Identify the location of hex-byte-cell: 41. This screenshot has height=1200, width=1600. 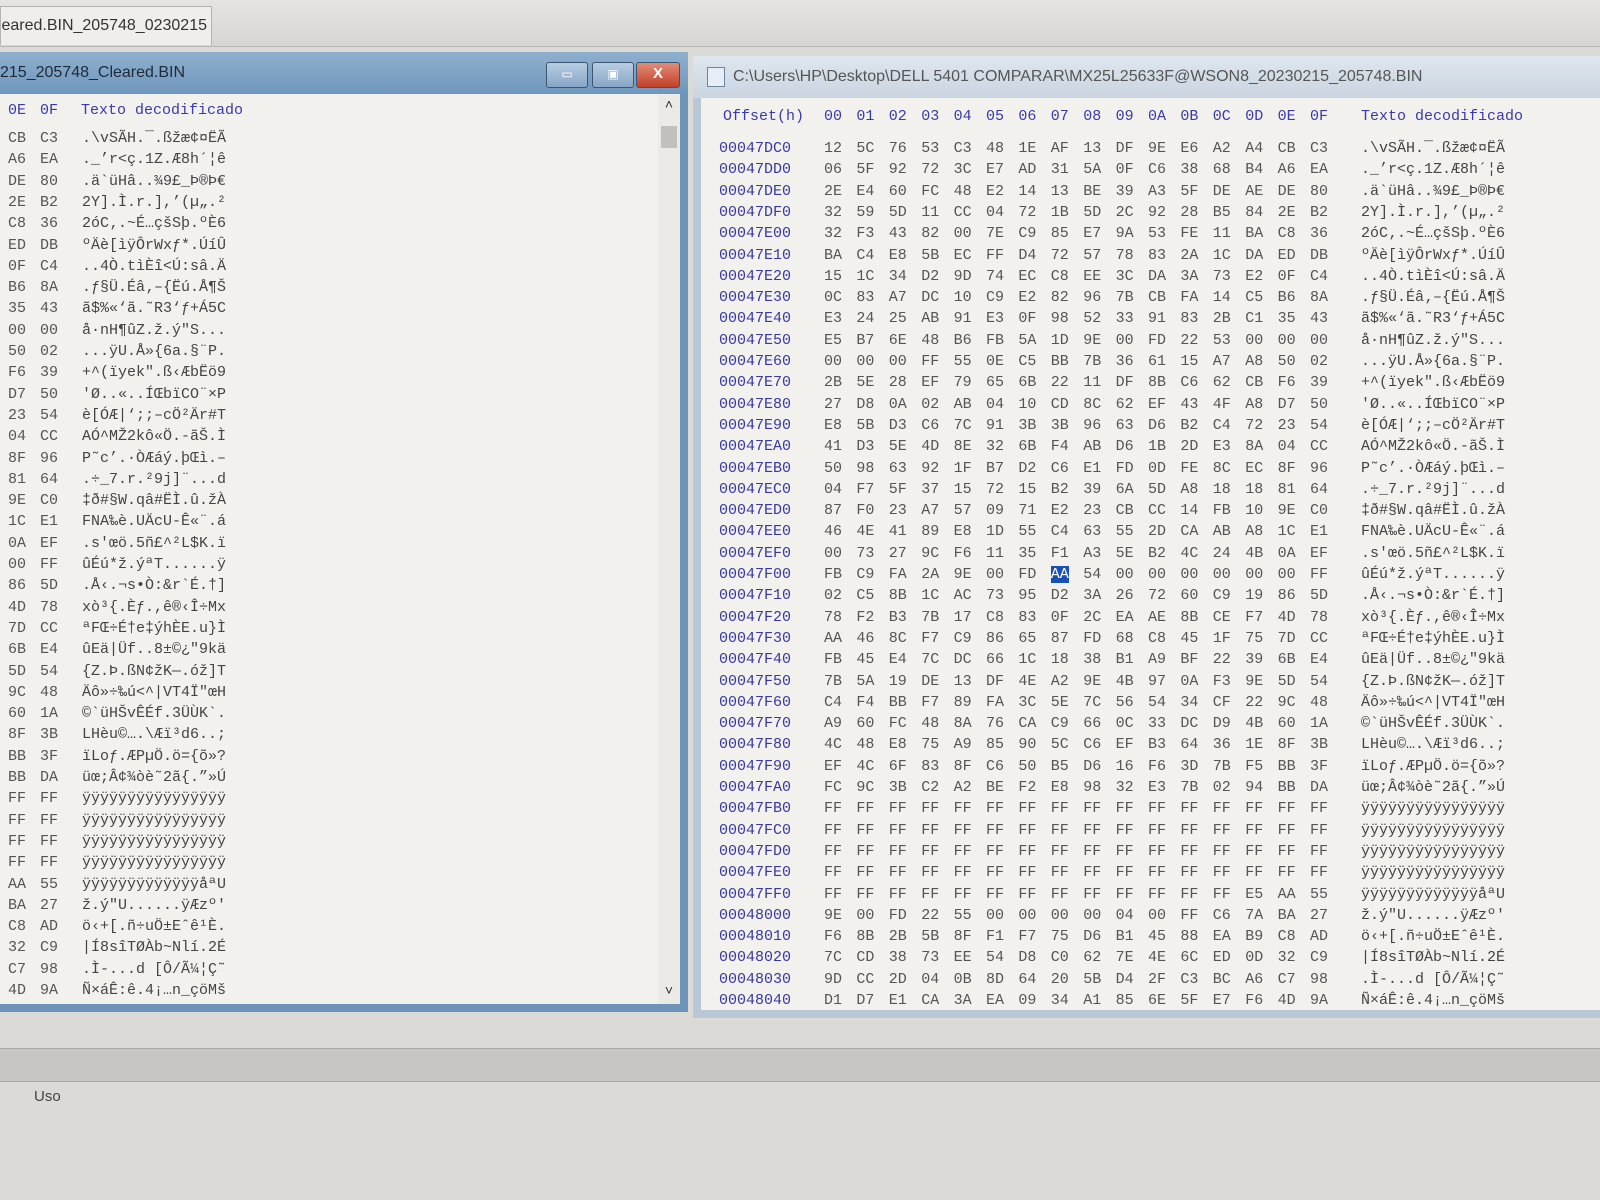
(898, 531).